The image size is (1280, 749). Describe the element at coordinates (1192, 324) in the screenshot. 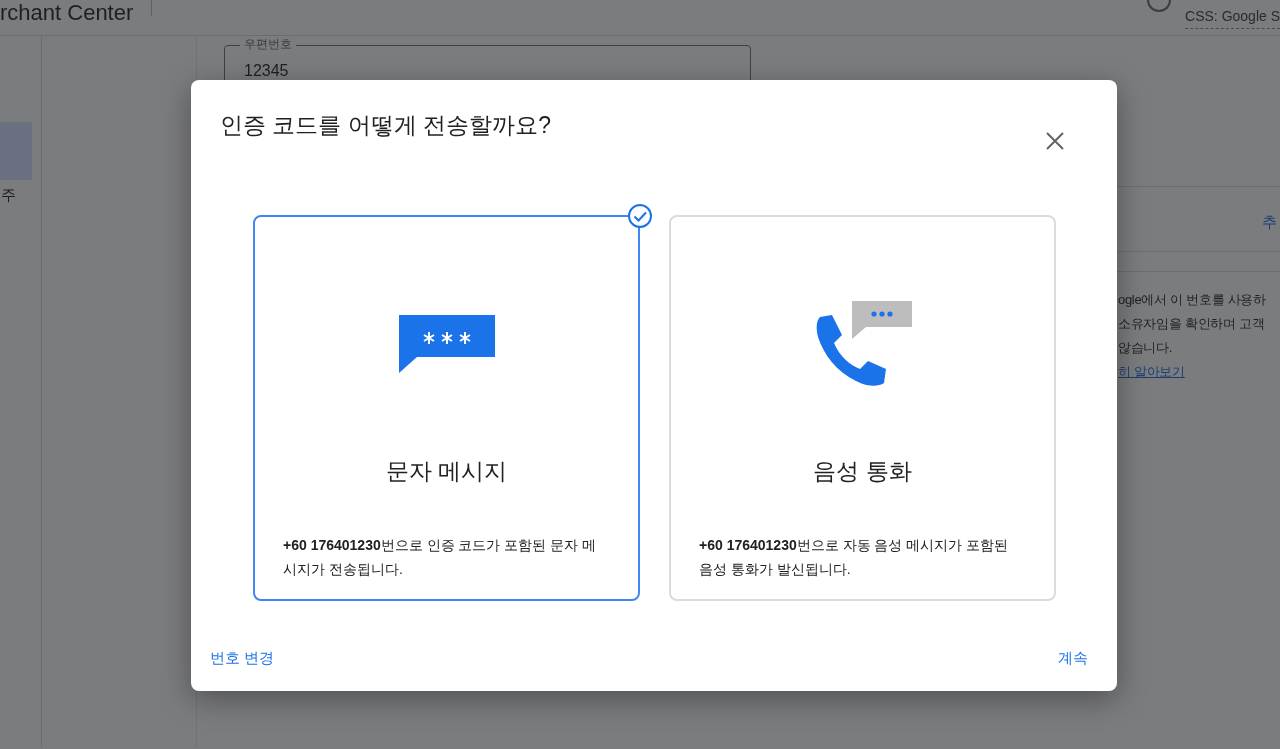

I see `notice-text: 소유자임을 확인하며 고객` at that location.